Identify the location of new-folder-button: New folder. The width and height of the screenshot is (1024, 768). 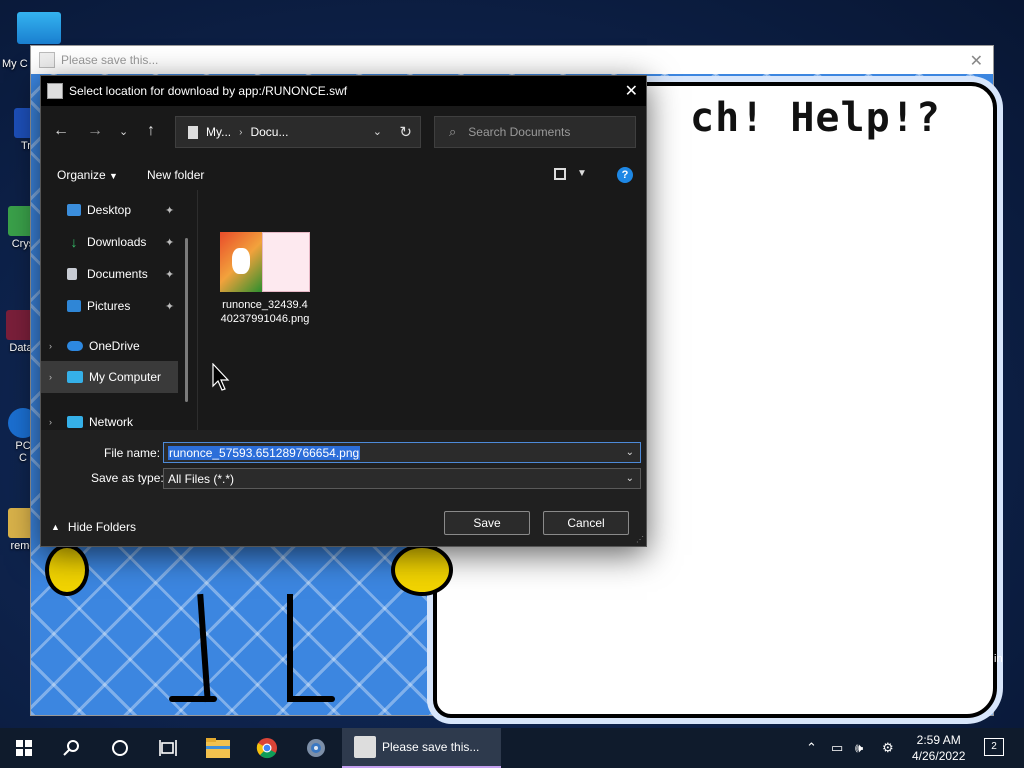
(175, 175).